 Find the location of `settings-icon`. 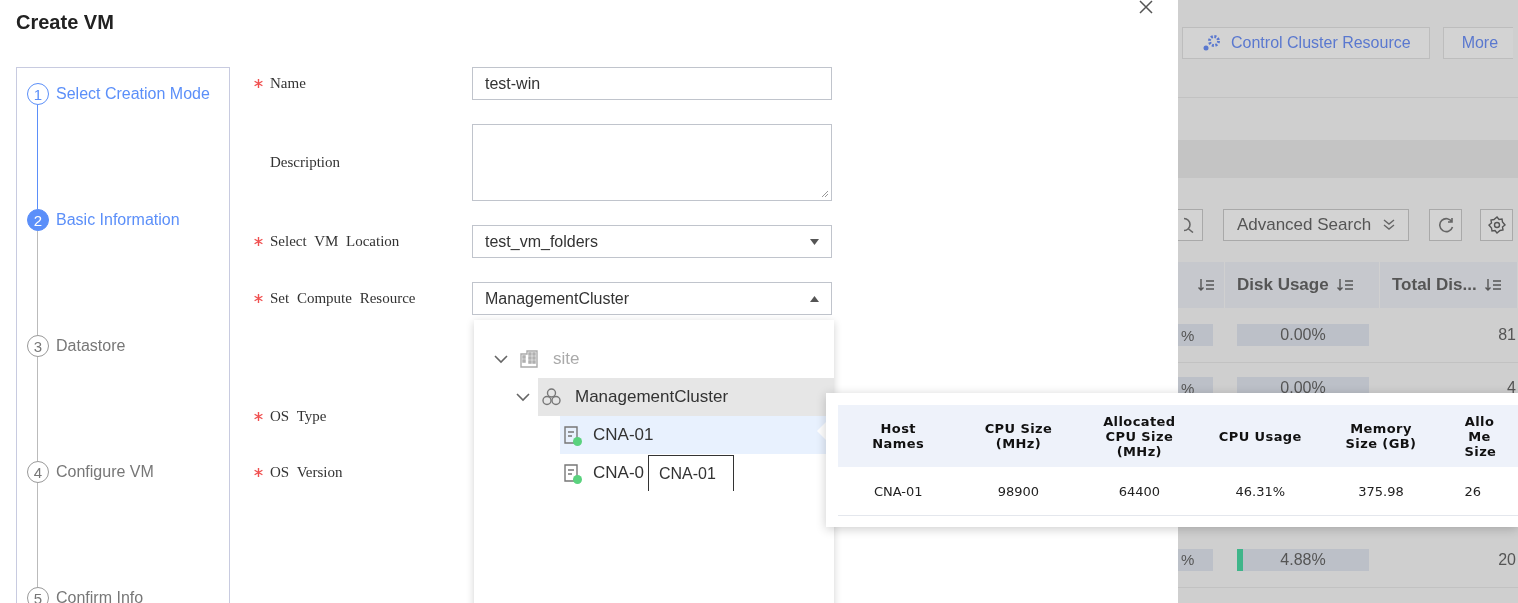

settings-icon is located at coordinates (1496, 225).